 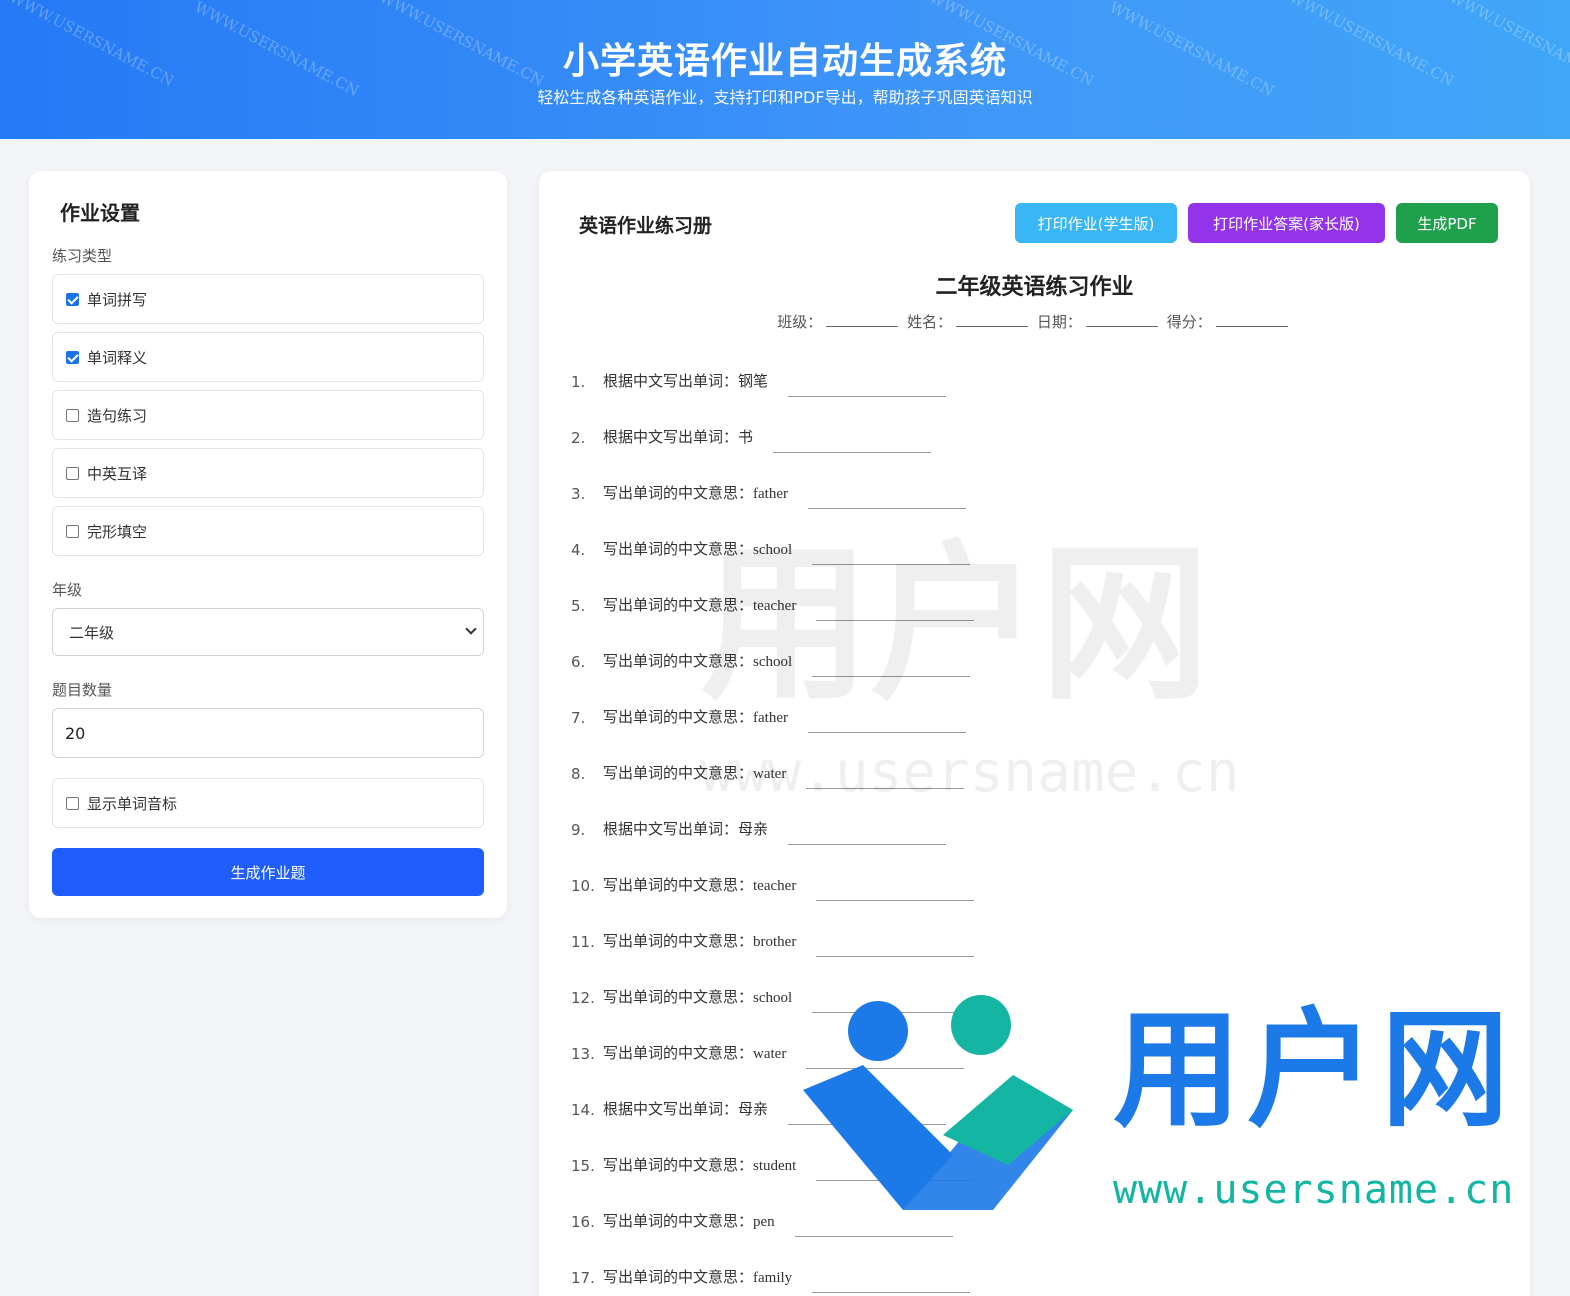 What do you see at coordinates (72, 531) in the screenshot?
I see `checkbox-cloze` at bounding box center [72, 531].